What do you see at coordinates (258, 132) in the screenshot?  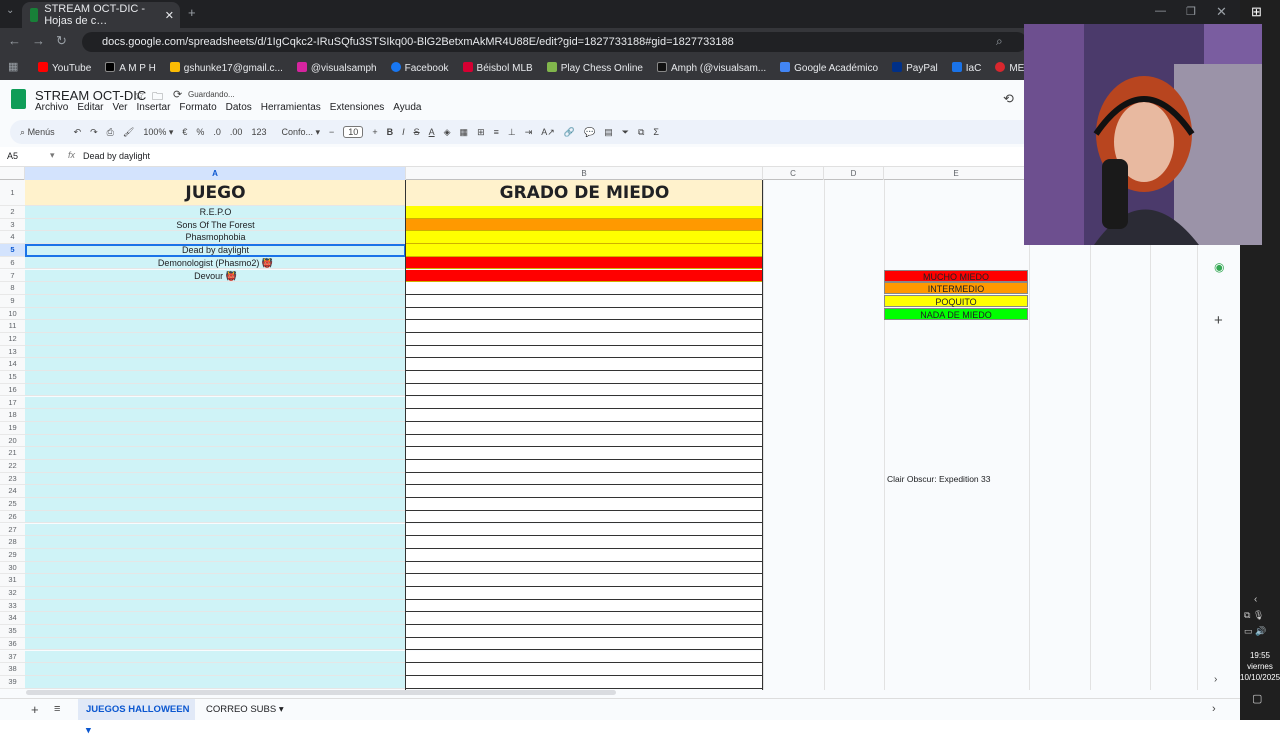 I see `number-format-button: 123` at bounding box center [258, 132].